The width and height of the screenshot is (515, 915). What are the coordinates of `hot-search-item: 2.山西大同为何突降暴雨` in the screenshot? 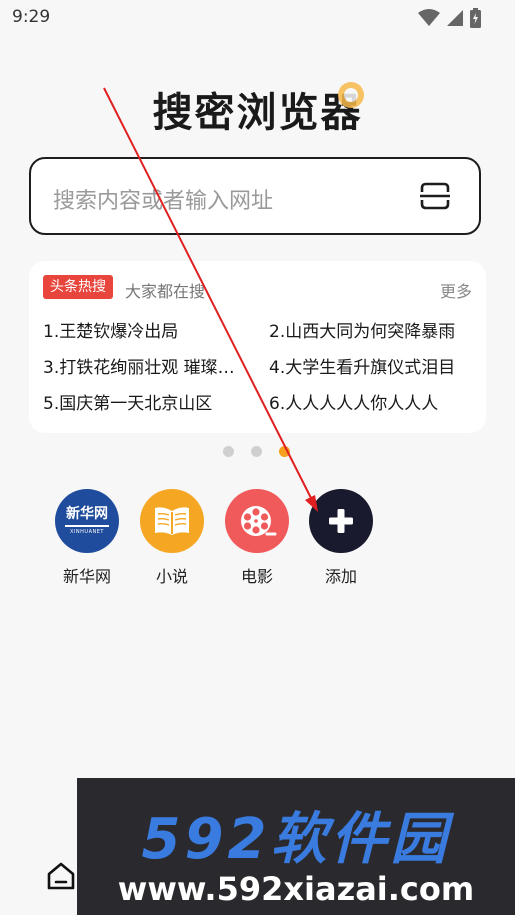 It's located at (367, 329).